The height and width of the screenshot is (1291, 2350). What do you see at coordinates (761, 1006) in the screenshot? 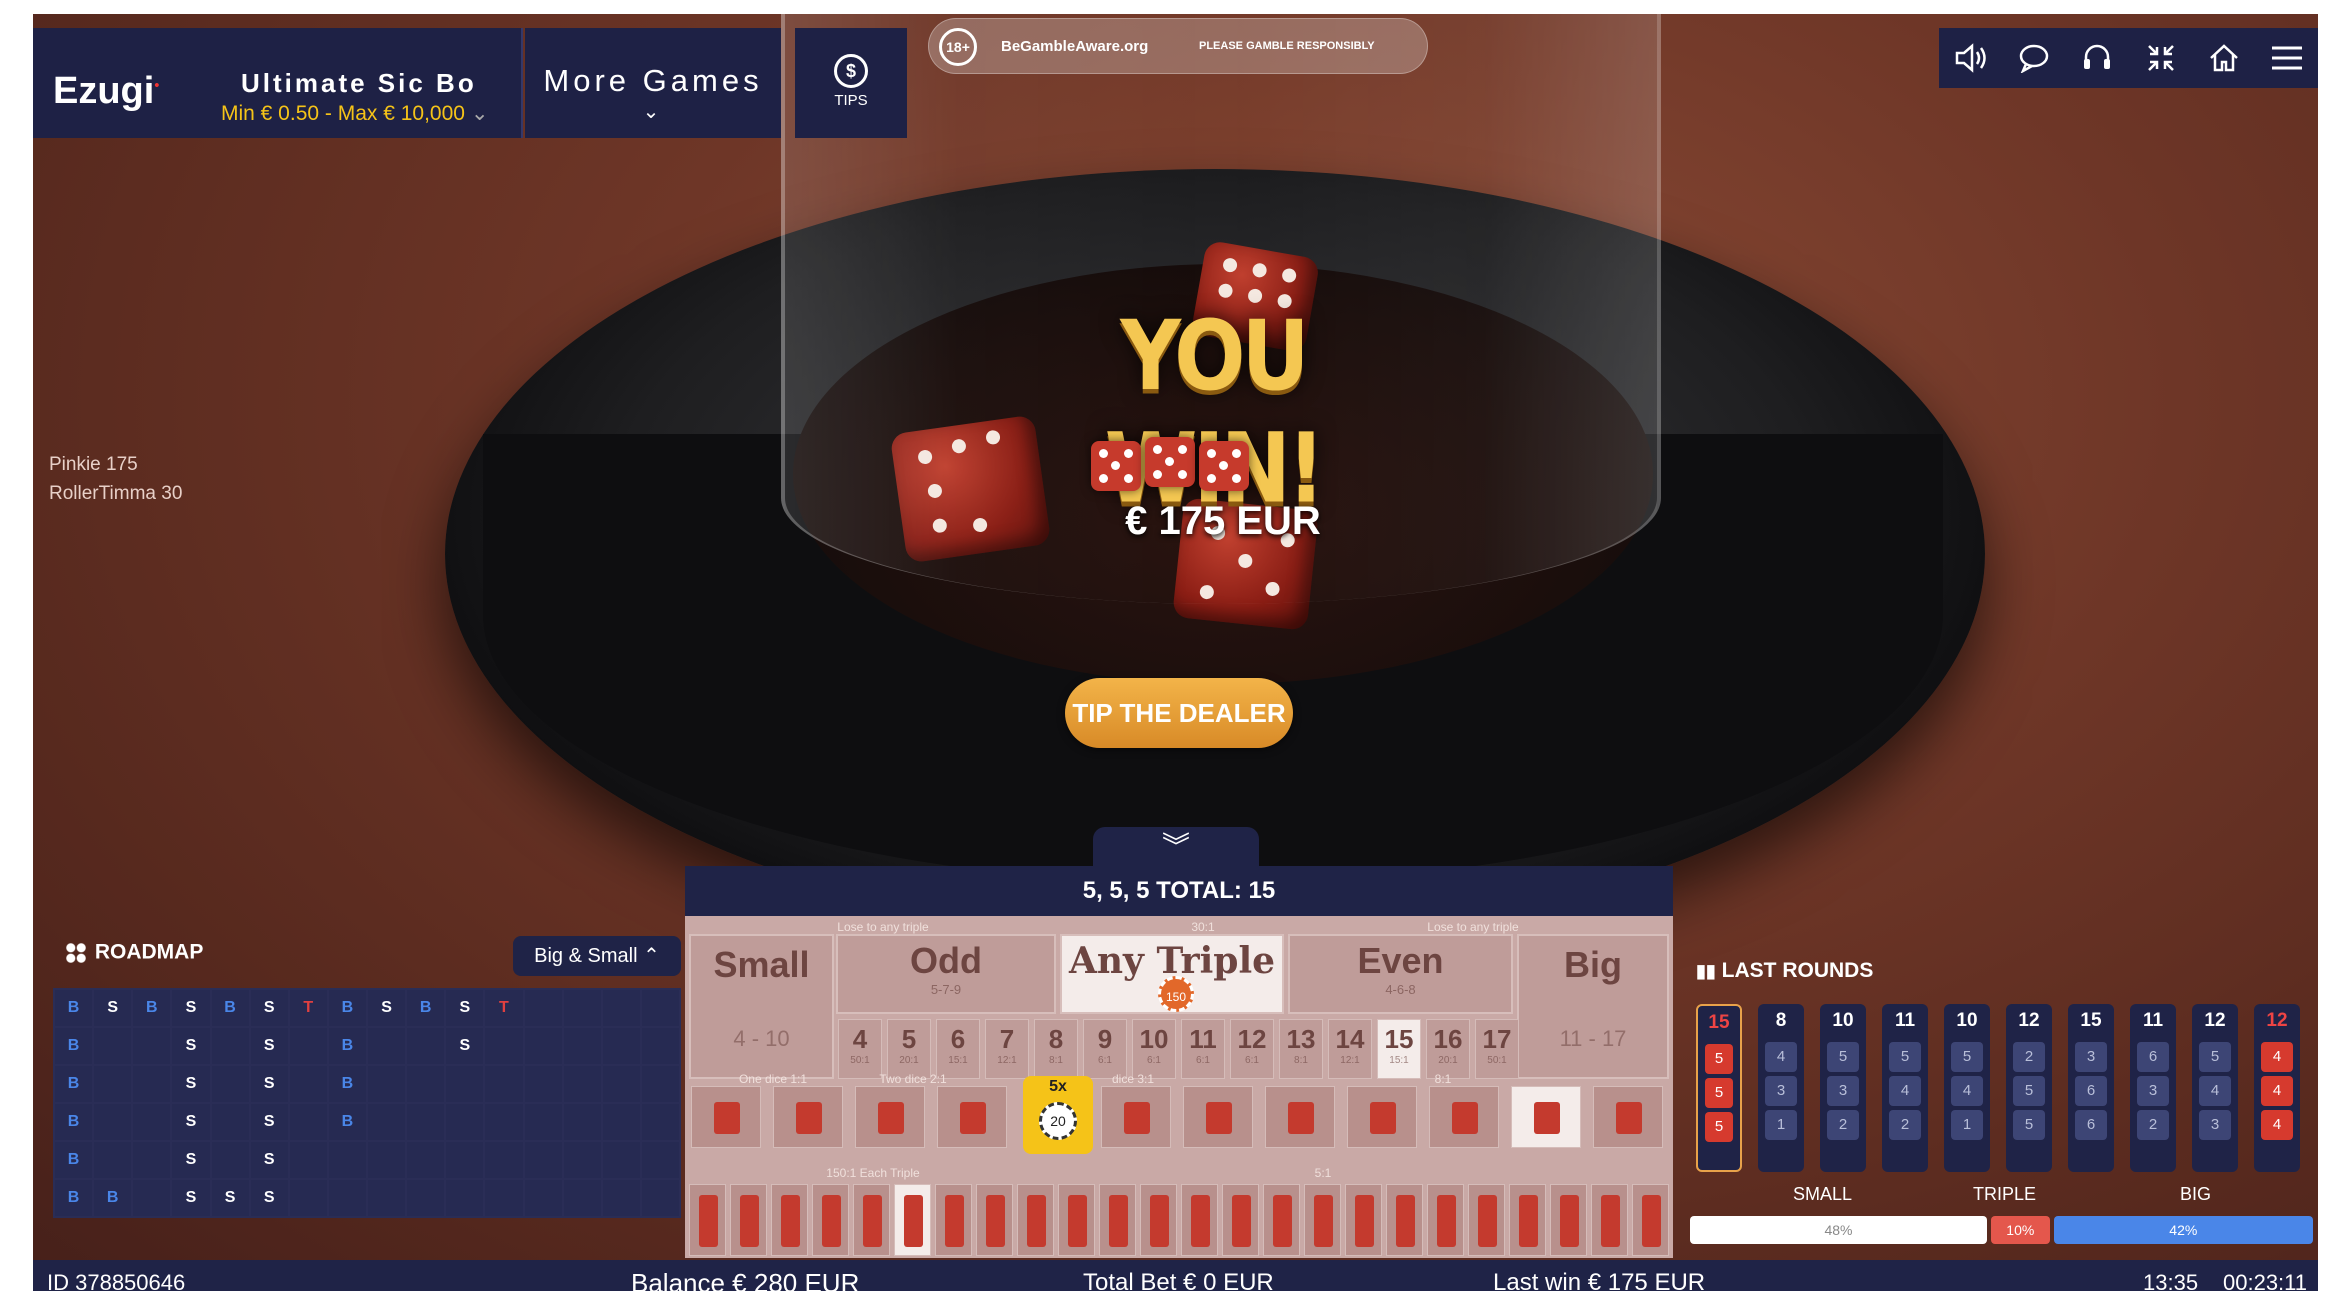
I see `small-bet: Small 4 - 10` at bounding box center [761, 1006].